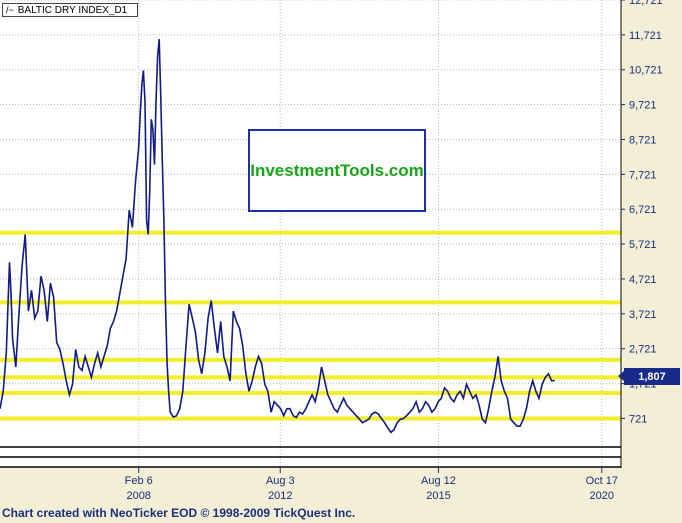  What do you see at coordinates (438, 496) in the screenshot?
I see `x-tick-year-label: 2015` at bounding box center [438, 496].